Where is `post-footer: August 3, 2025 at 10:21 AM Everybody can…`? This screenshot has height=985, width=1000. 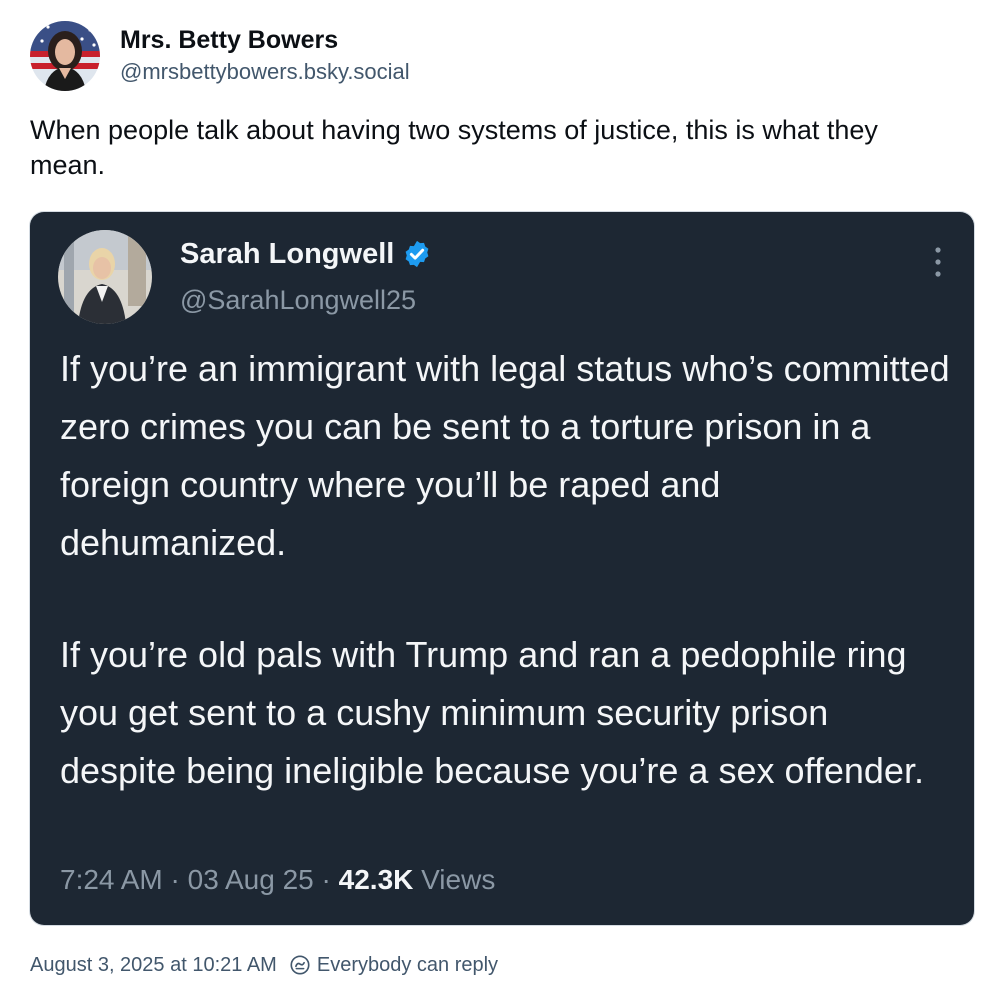
post-footer: August 3, 2025 at 10:21 AM Everybody can… is located at coordinates (264, 965).